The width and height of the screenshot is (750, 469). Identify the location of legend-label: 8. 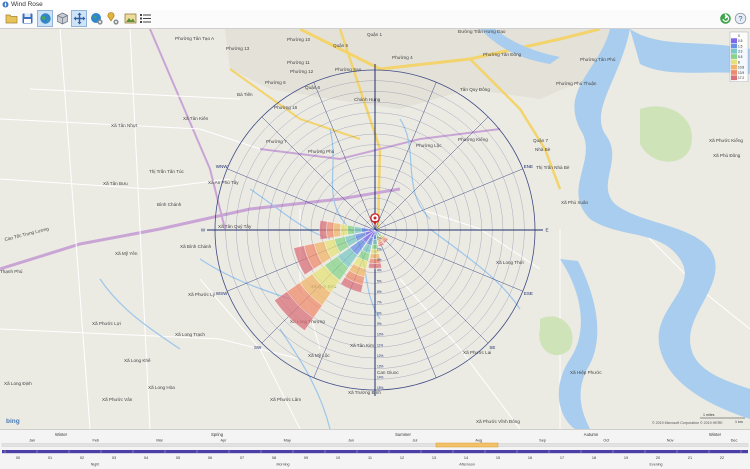
(739, 62).